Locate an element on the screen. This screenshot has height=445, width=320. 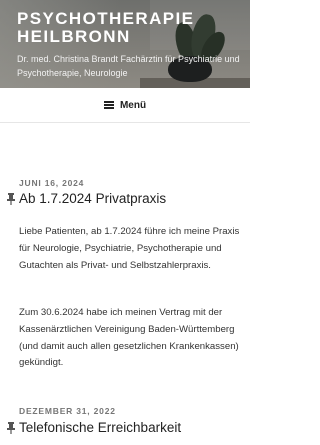
hamburger-menu-icon is located at coordinates (108, 105).